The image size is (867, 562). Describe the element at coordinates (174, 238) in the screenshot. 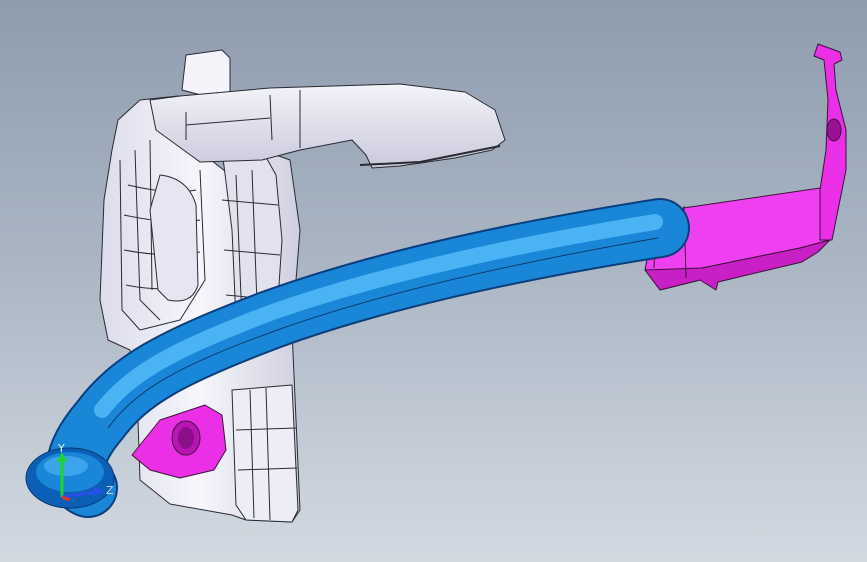

I see `bracket-channel` at that location.